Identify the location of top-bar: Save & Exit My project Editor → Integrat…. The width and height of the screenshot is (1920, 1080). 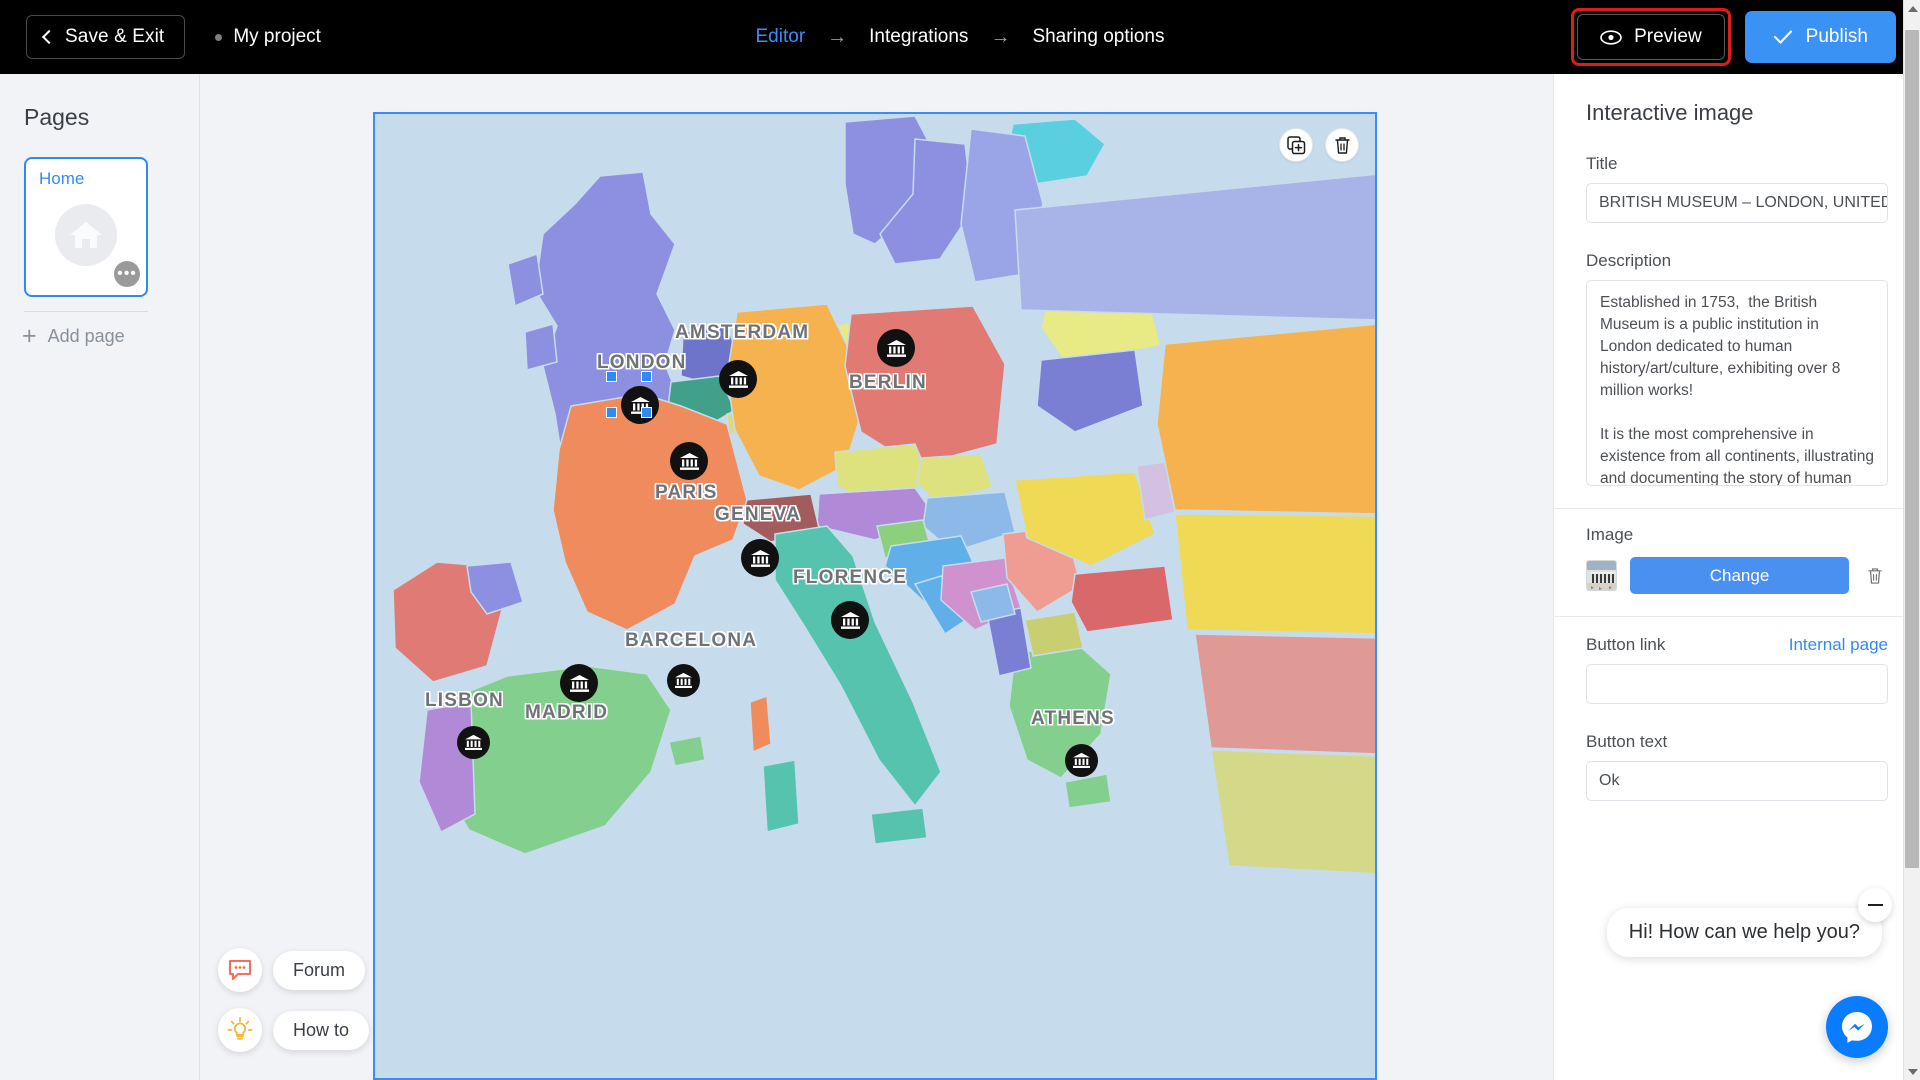
(960, 37).